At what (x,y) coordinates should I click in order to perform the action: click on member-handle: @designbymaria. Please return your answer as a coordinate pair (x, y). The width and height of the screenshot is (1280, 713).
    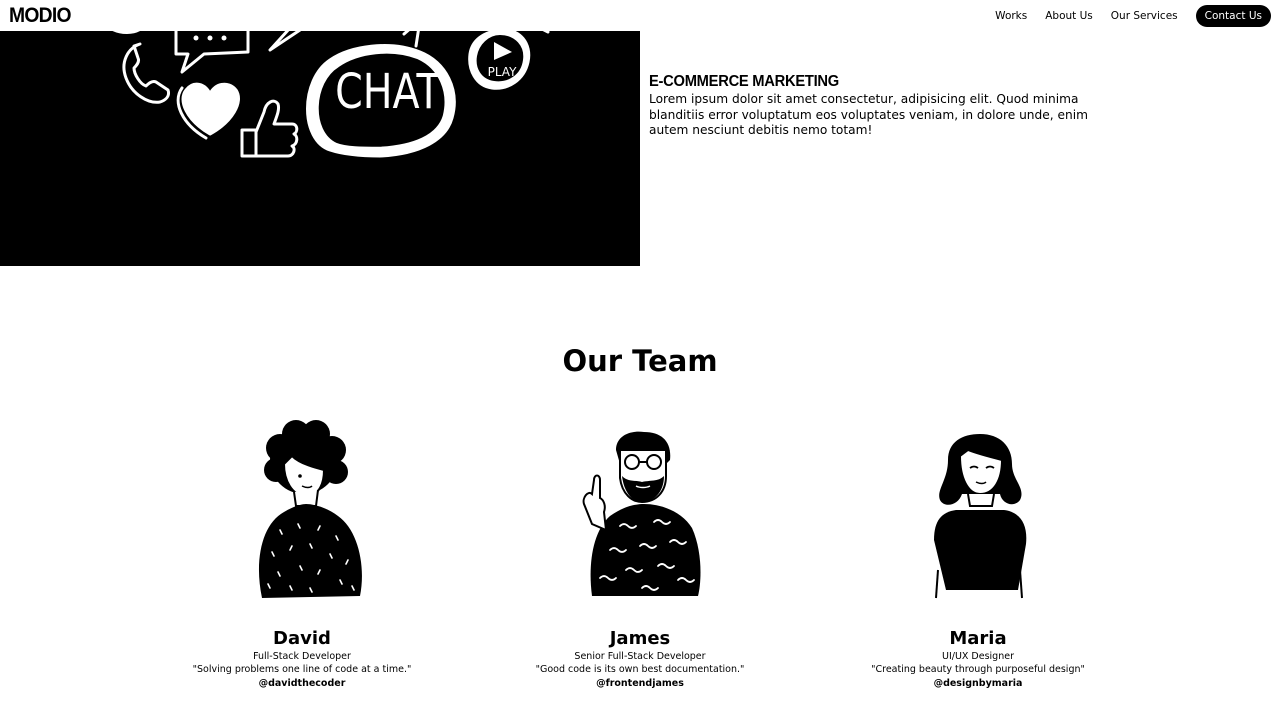
    Looking at the image, I should click on (978, 683).